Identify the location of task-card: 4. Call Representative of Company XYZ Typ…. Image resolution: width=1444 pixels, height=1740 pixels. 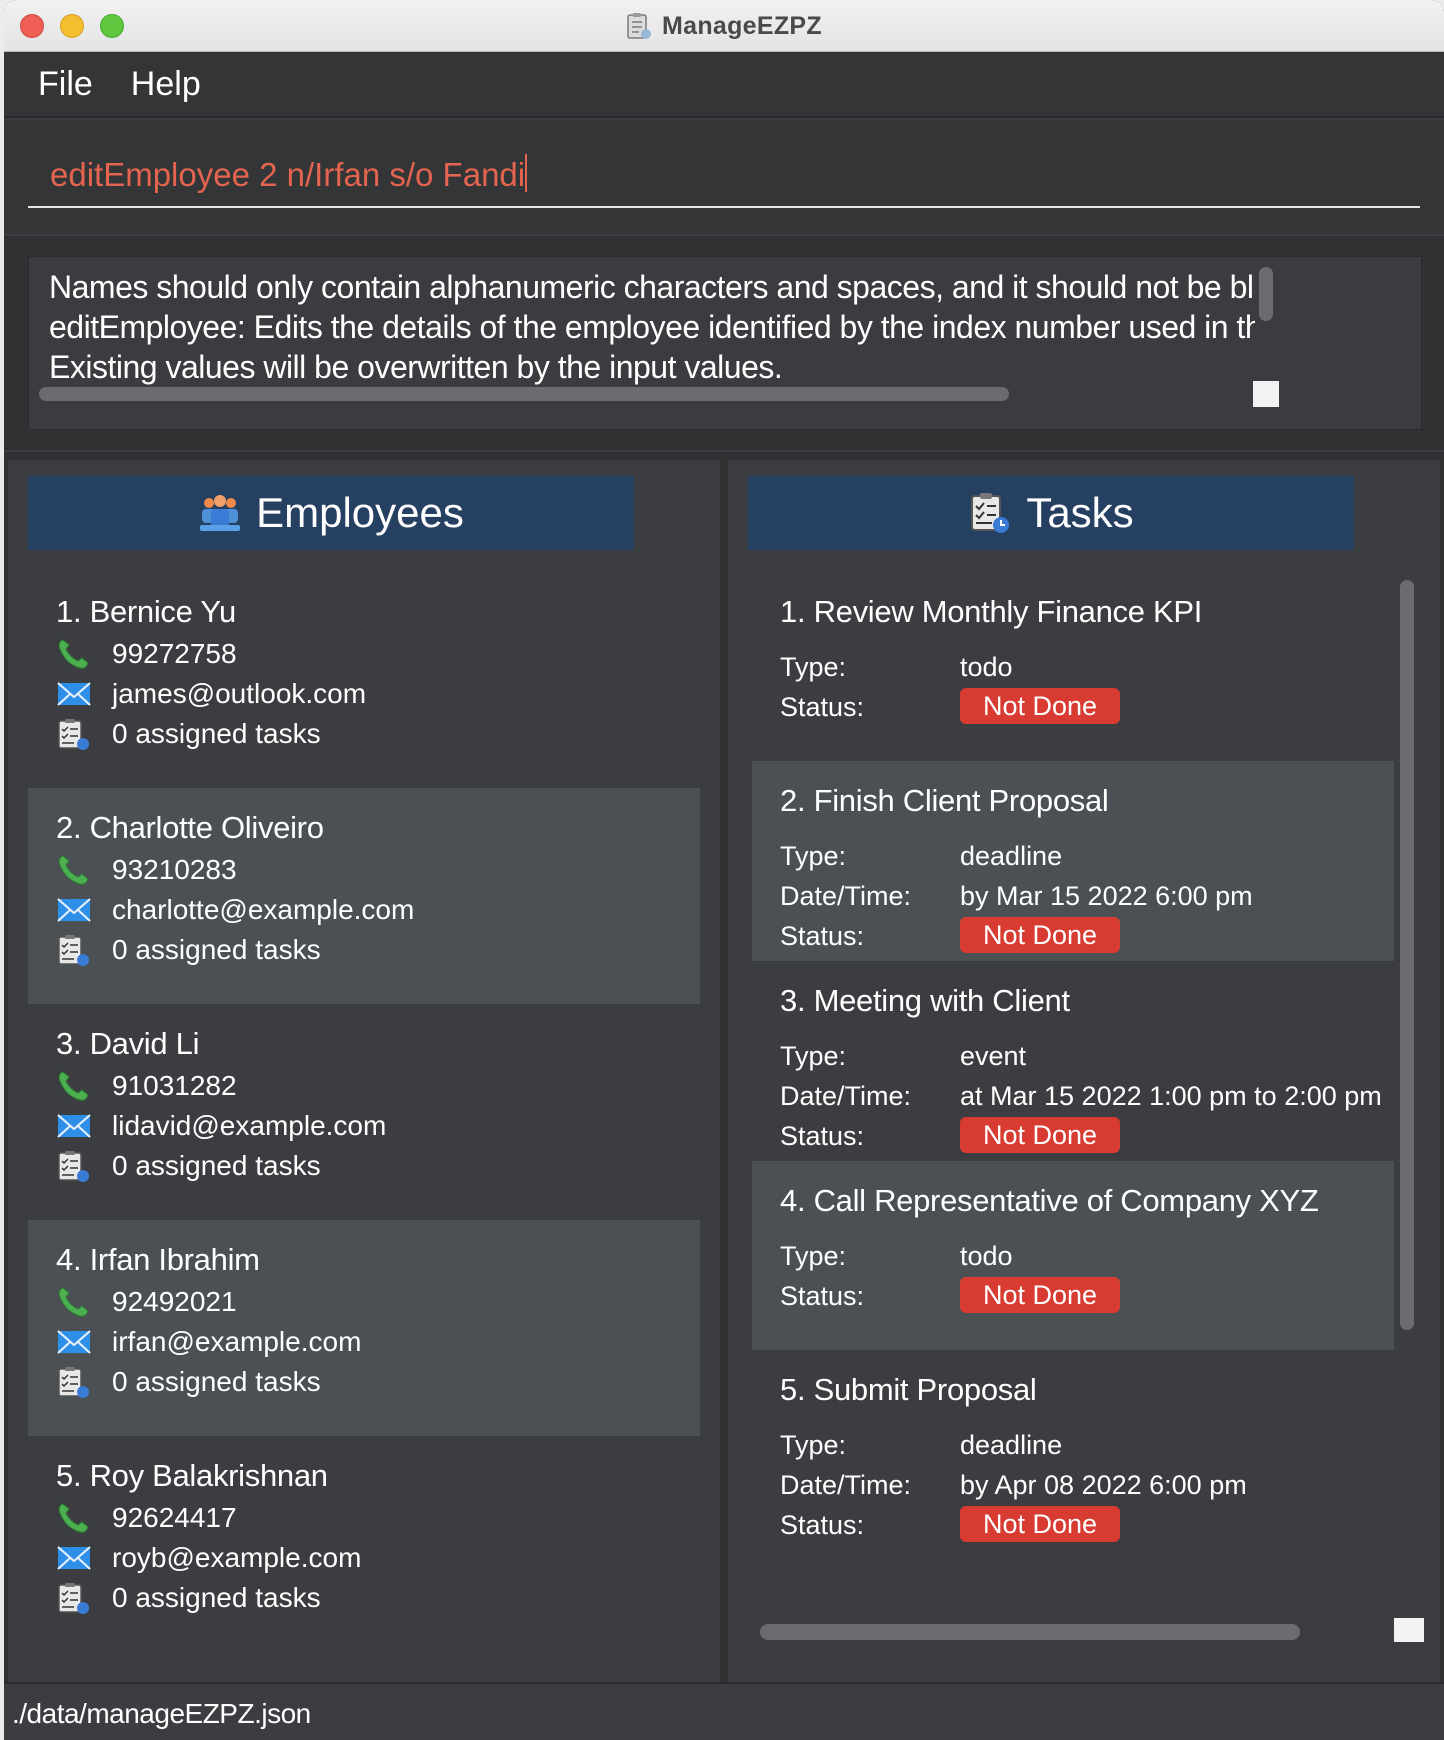
(1073, 1255).